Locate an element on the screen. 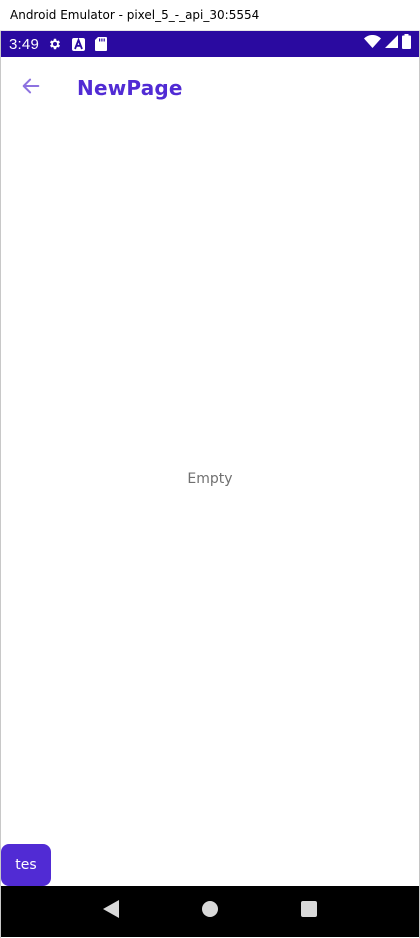  nav-home-button is located at coordinates (210, 912).